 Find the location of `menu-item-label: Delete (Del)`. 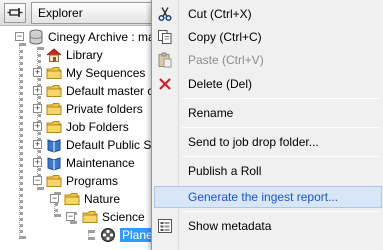

menu-item-label: Delete (Del) is located at coordinates (220, 84).